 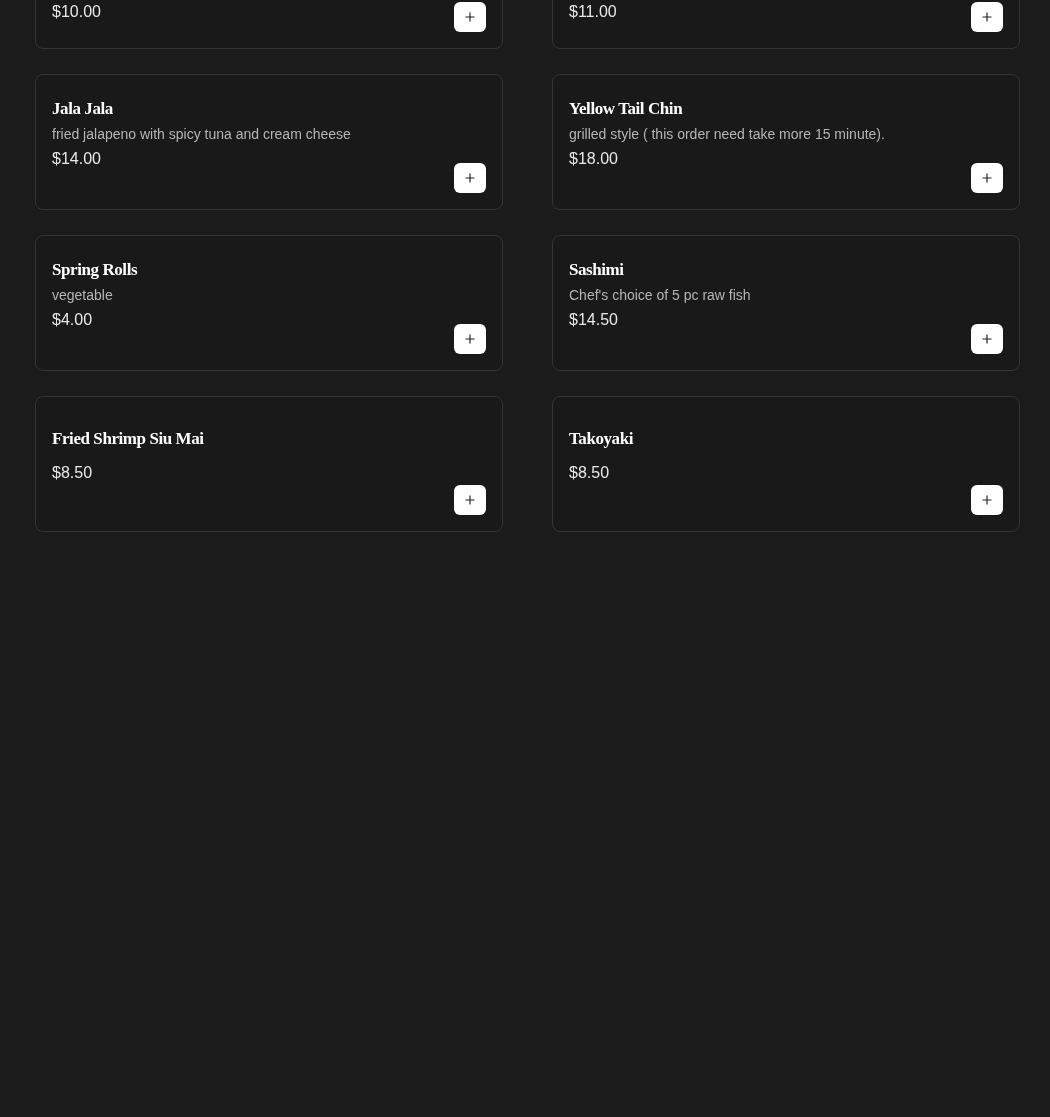 What do you see at coordinates (76, 12) in the screenshot?
I see `dish-price: $10.00` at bounding box center [76, 12].